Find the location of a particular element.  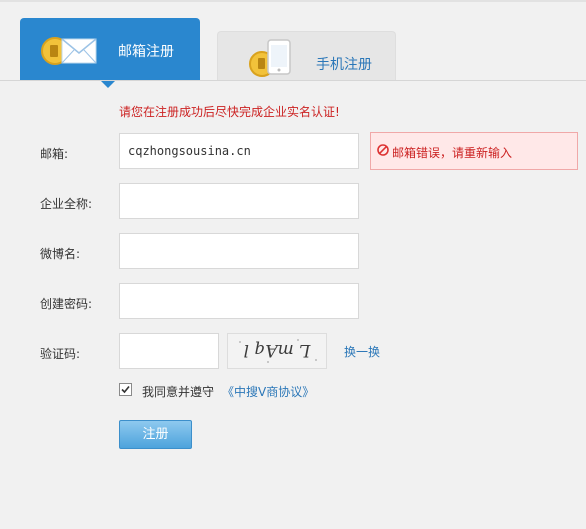

weibo-name-label: 微博名: is located at coordinates (60, 254).